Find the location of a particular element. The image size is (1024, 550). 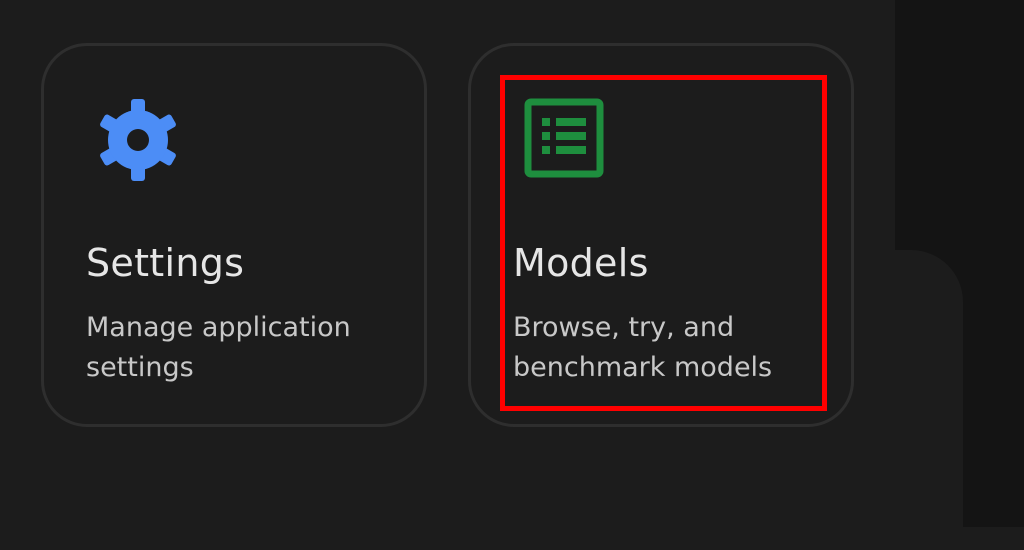

settings-title: Settings is located at coordinates (165, 263).